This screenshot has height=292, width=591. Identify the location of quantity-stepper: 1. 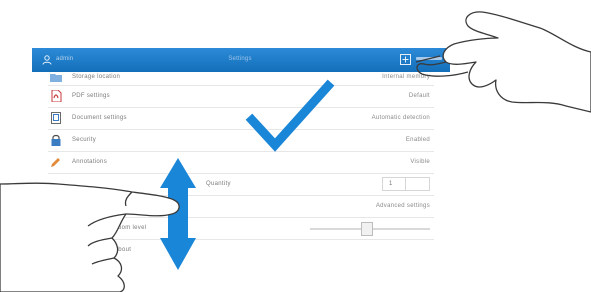
(406, 184).